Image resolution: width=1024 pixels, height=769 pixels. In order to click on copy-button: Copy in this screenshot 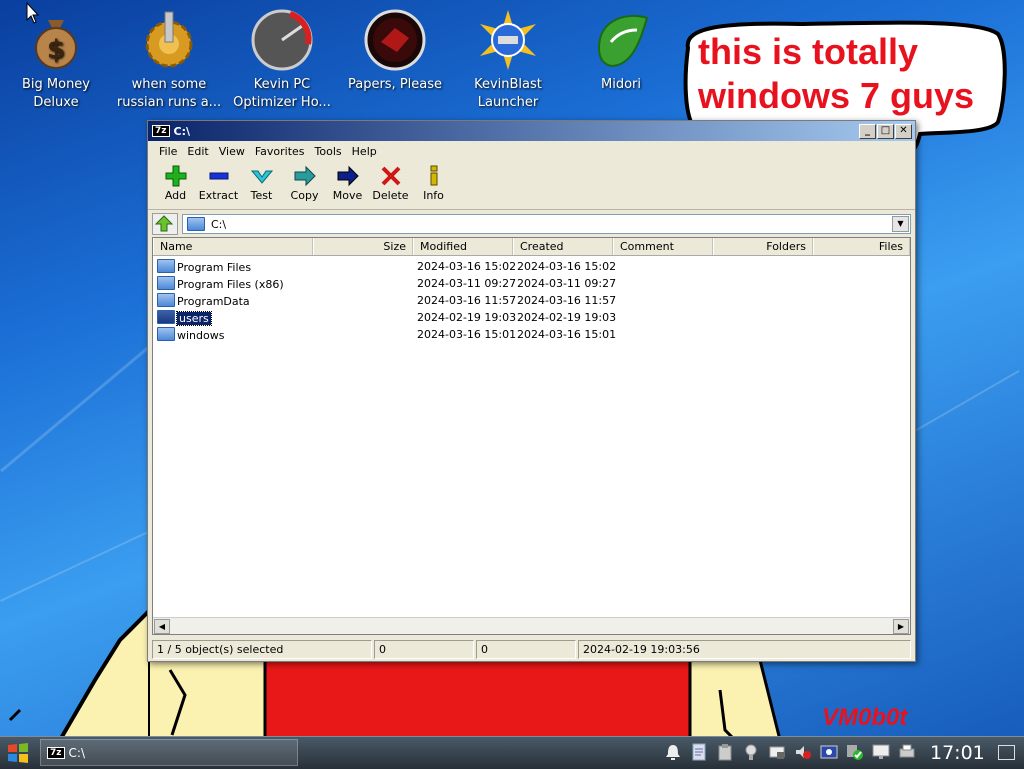, I will do `click(304, 181)`.